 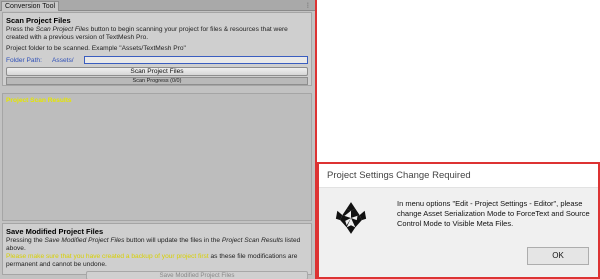 I want to click on folder-path-input, so click(x=196, y=60).